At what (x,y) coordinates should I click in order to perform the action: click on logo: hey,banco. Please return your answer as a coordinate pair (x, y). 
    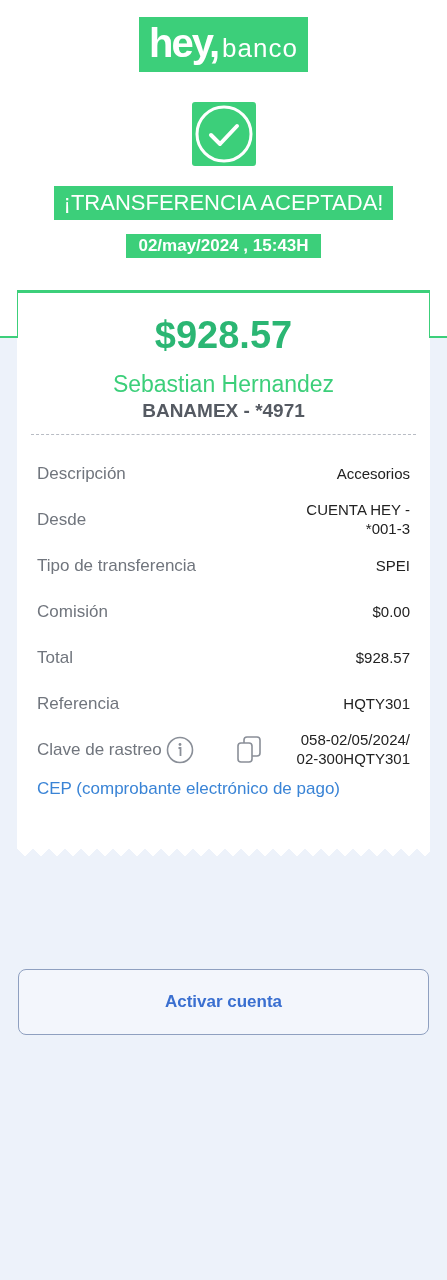
    Looking at the image, I should click on (223, 44).